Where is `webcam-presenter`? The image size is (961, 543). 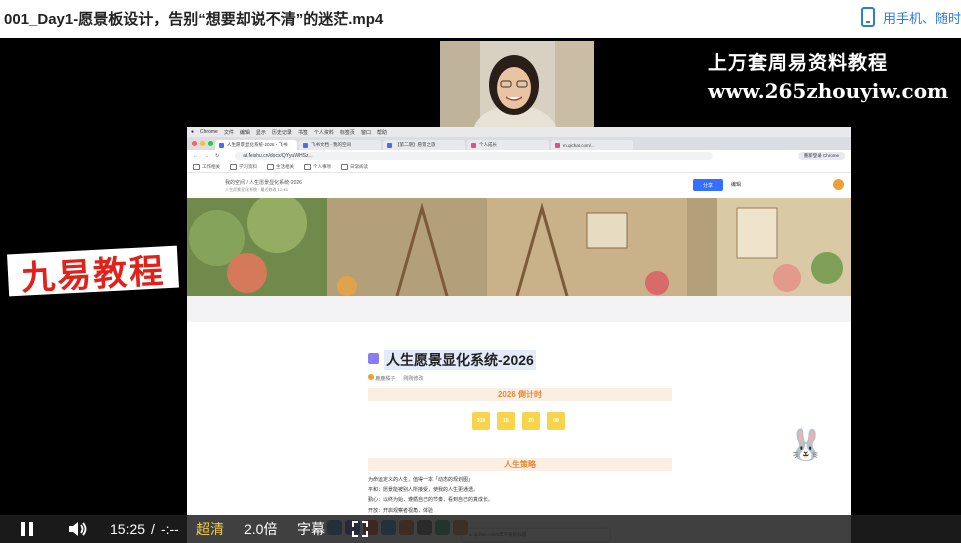
webcam-presenter is located at coordinates (517, 84).